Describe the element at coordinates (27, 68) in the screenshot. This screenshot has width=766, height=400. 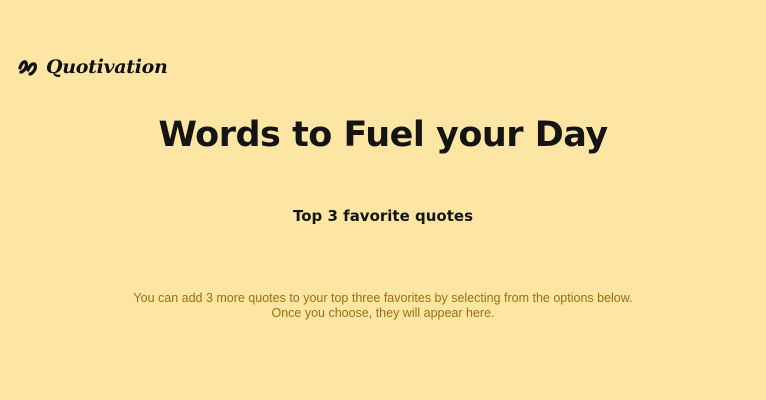
I see `quote-mark-icon` at that location.